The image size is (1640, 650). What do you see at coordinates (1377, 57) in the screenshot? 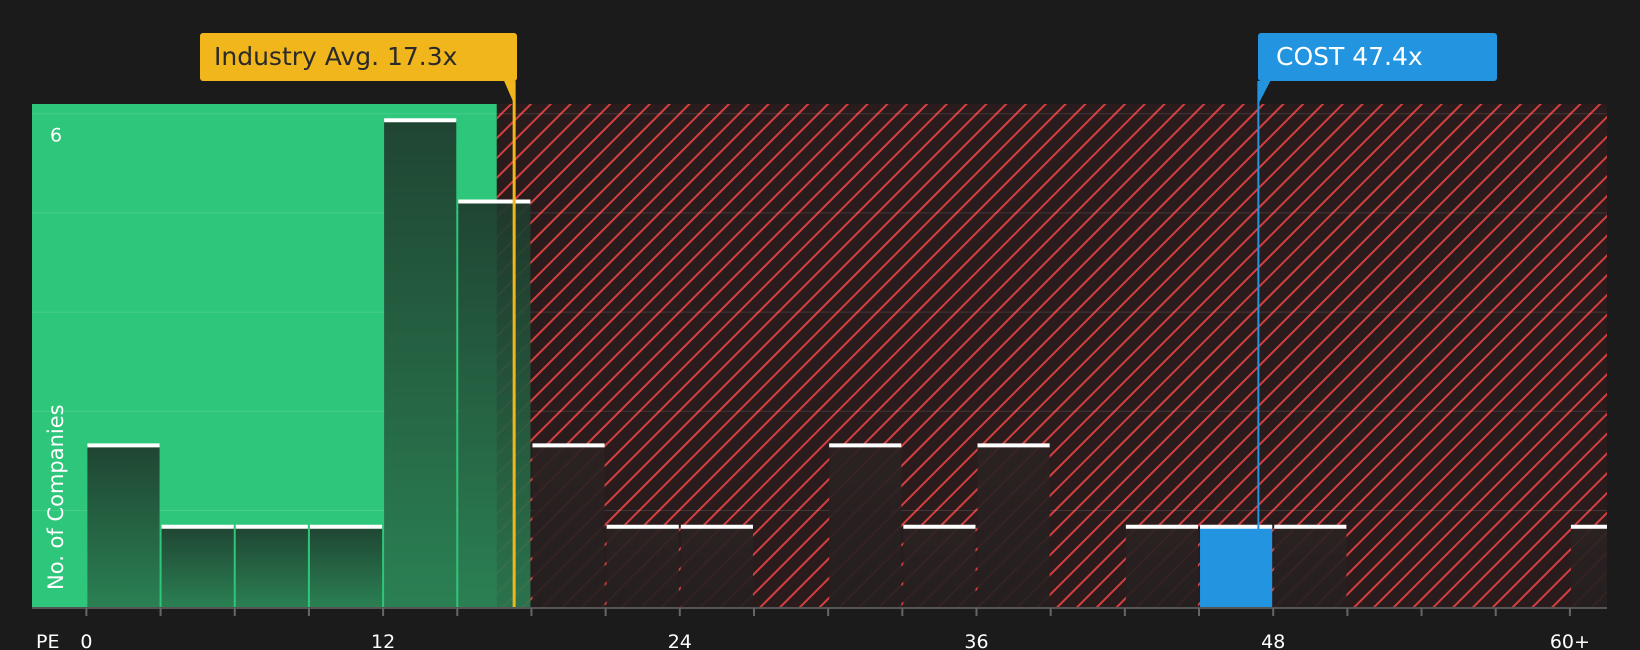
I see `company-pe-callout: COST 47.4x` at bounding box center [1377, 57].